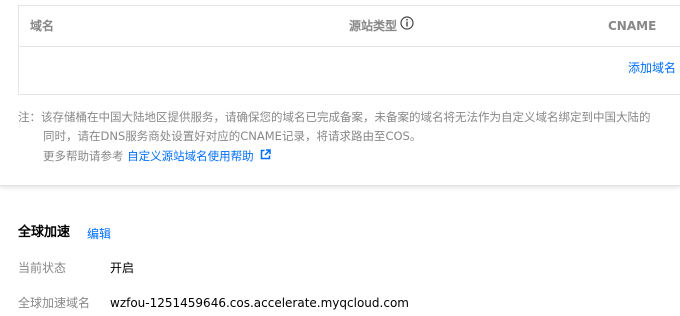 The height and width of the screenshot is (316, 680). I want to click on table-header: 域名 源站类型 CNAME, so click(349, 26).